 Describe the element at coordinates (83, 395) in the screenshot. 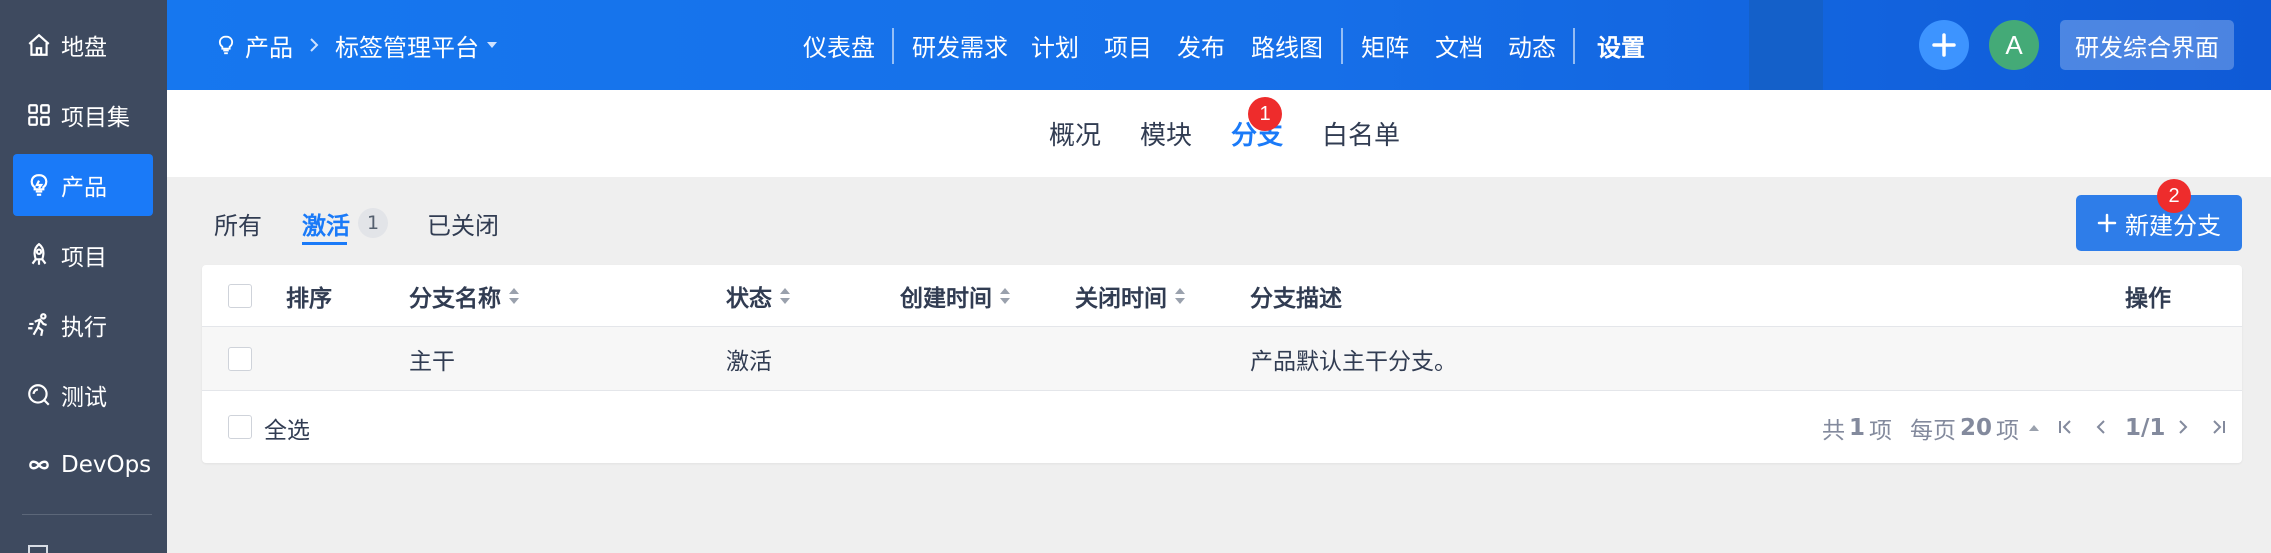

I see `sidebar-item-test: 测试` at that location.